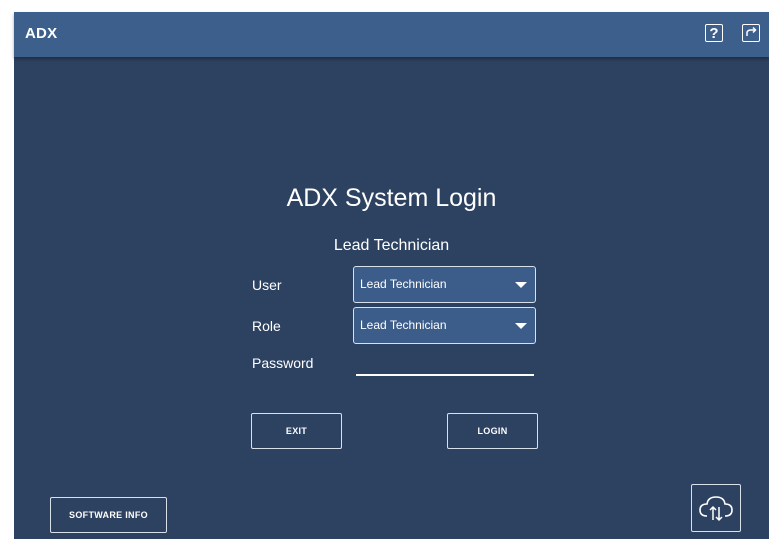 This screenshot has width=769, height=539. What do you see at coordinates (296, 431) in the screenshot?
I see `exit-button: EXIT` at bounding box center [296, 431].